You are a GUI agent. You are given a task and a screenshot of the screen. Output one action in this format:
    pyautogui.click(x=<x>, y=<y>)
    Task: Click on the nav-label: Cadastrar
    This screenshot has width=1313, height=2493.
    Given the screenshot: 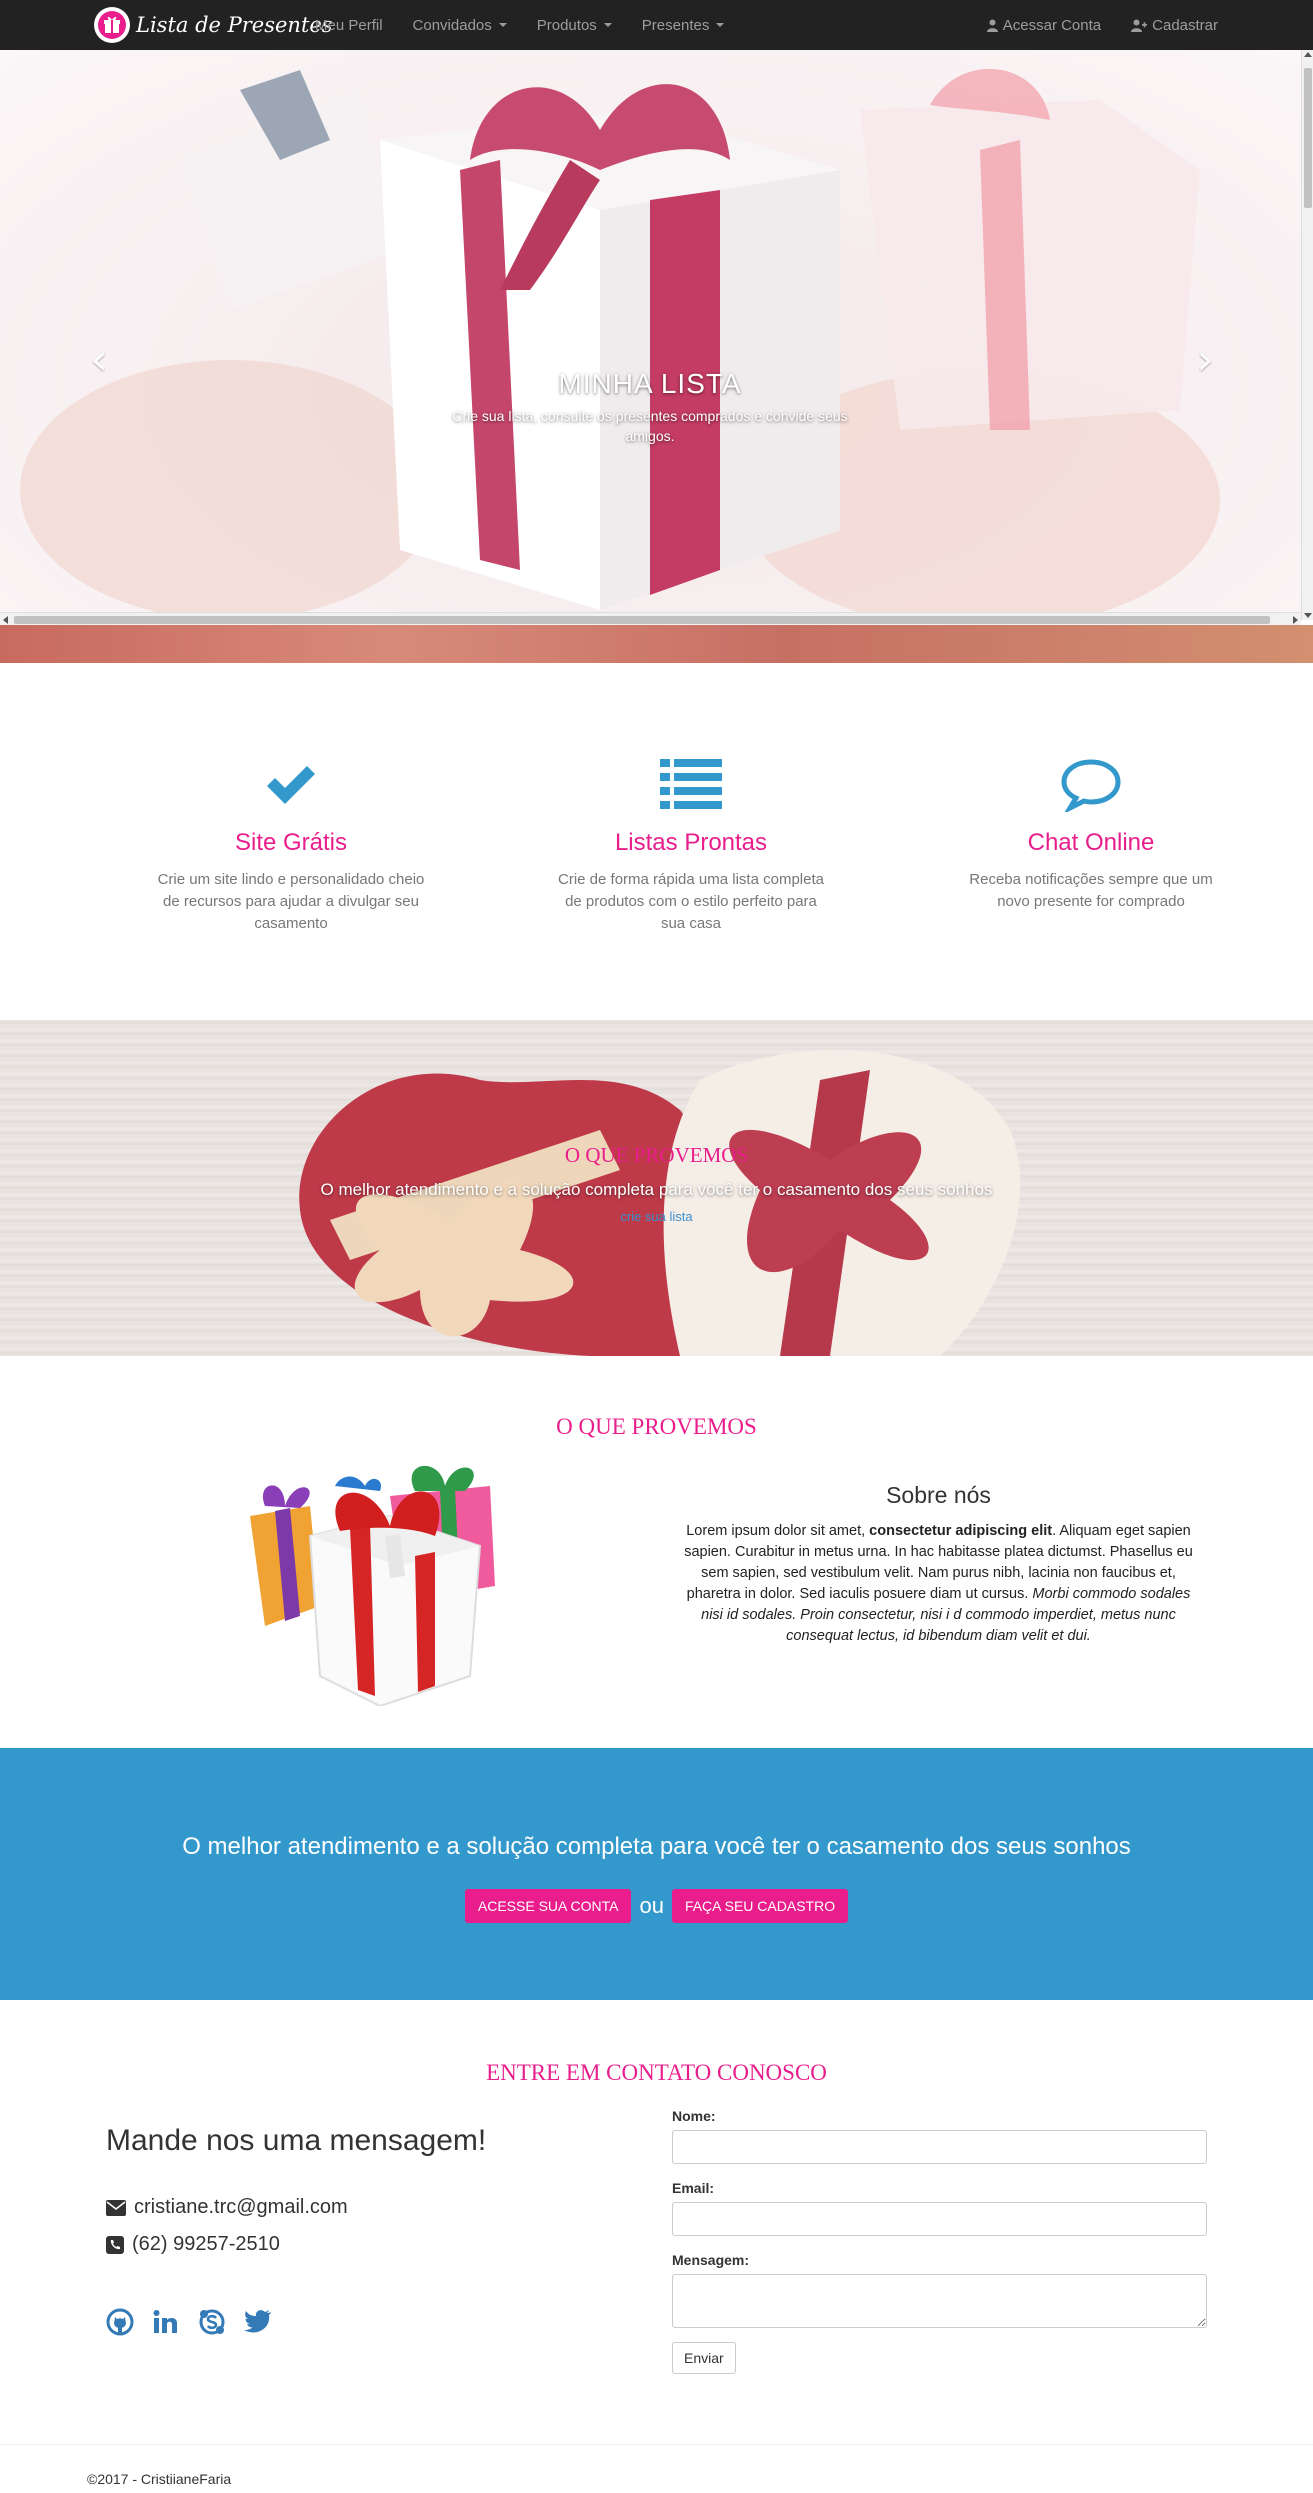 What is the action you would take?
    pyautogui.click(x=1185, y=25)
    